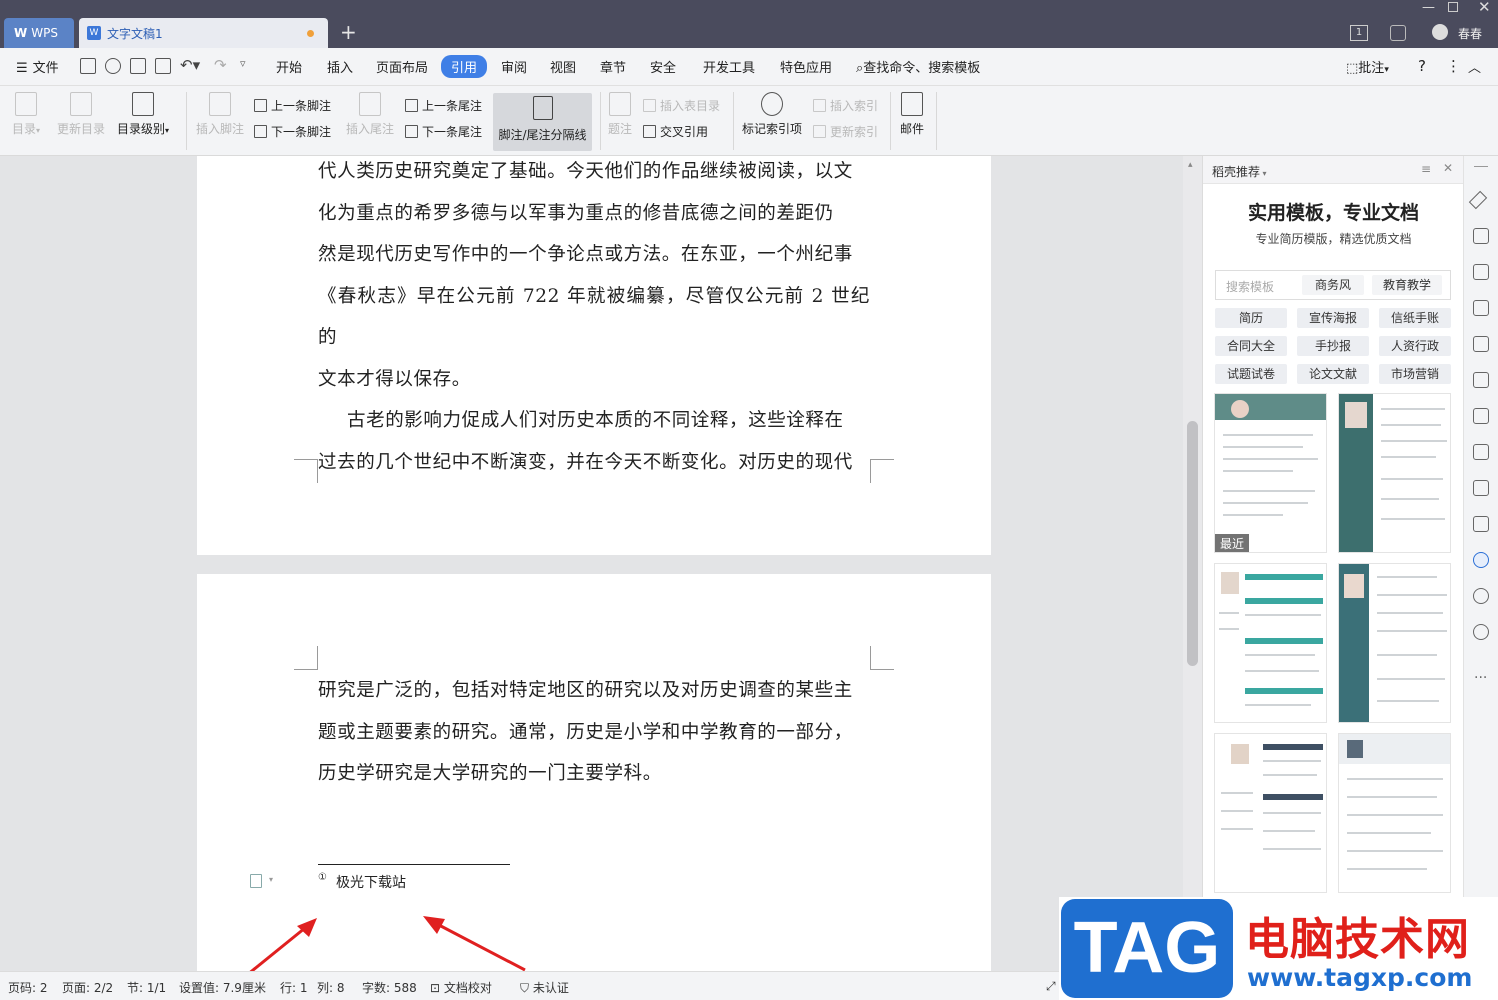 The height and width of the screenshot is (1000, 1498). Describe the element at coordinates (348, 32) in the screenshot. I see `new-tab-button: +` at that location.